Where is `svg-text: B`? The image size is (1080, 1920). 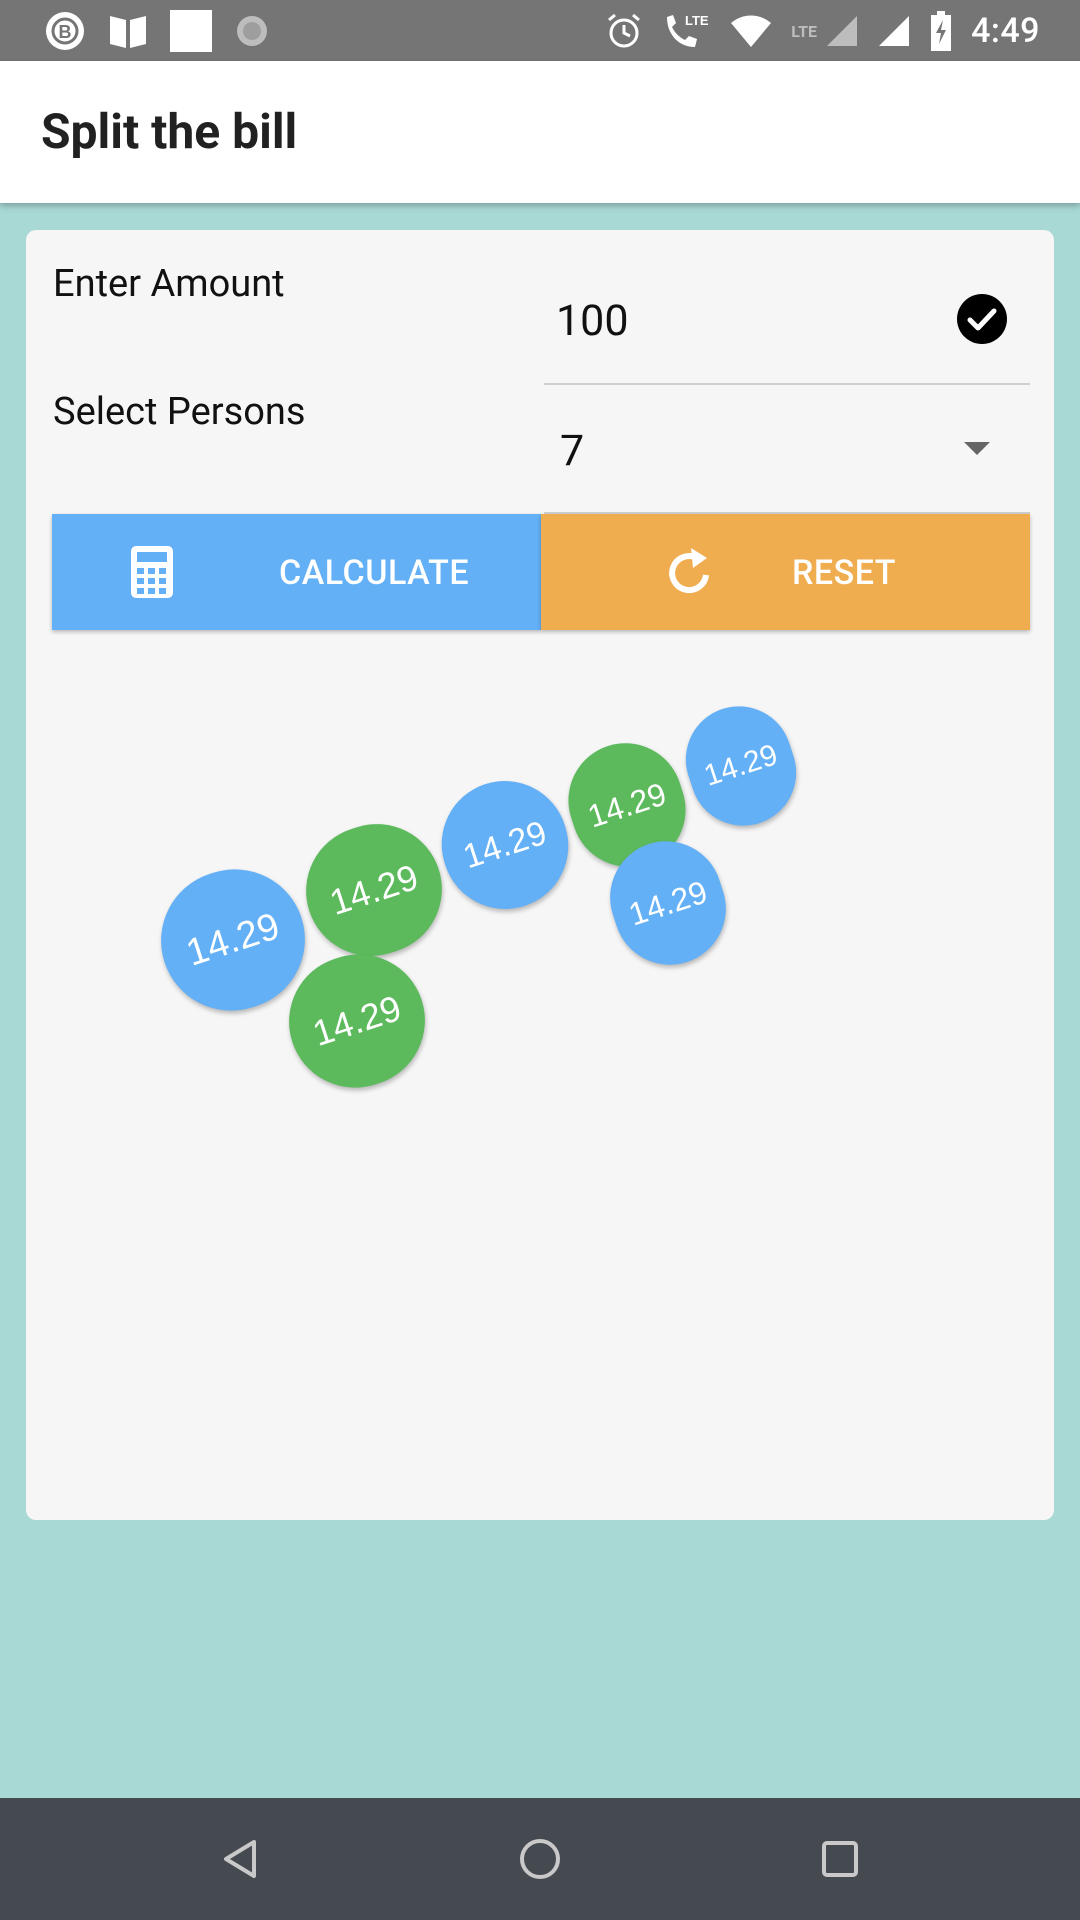 svg-text: B is located at coordinates (65, 32).